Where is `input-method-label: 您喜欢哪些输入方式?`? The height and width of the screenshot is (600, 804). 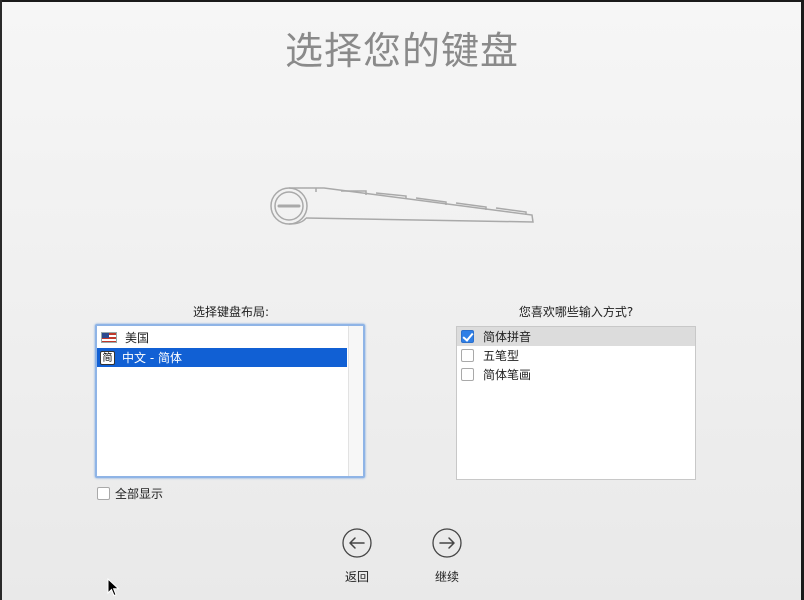
input-method-label: 您喜欢哪些输入方式? is located at coordinates (576, 312).